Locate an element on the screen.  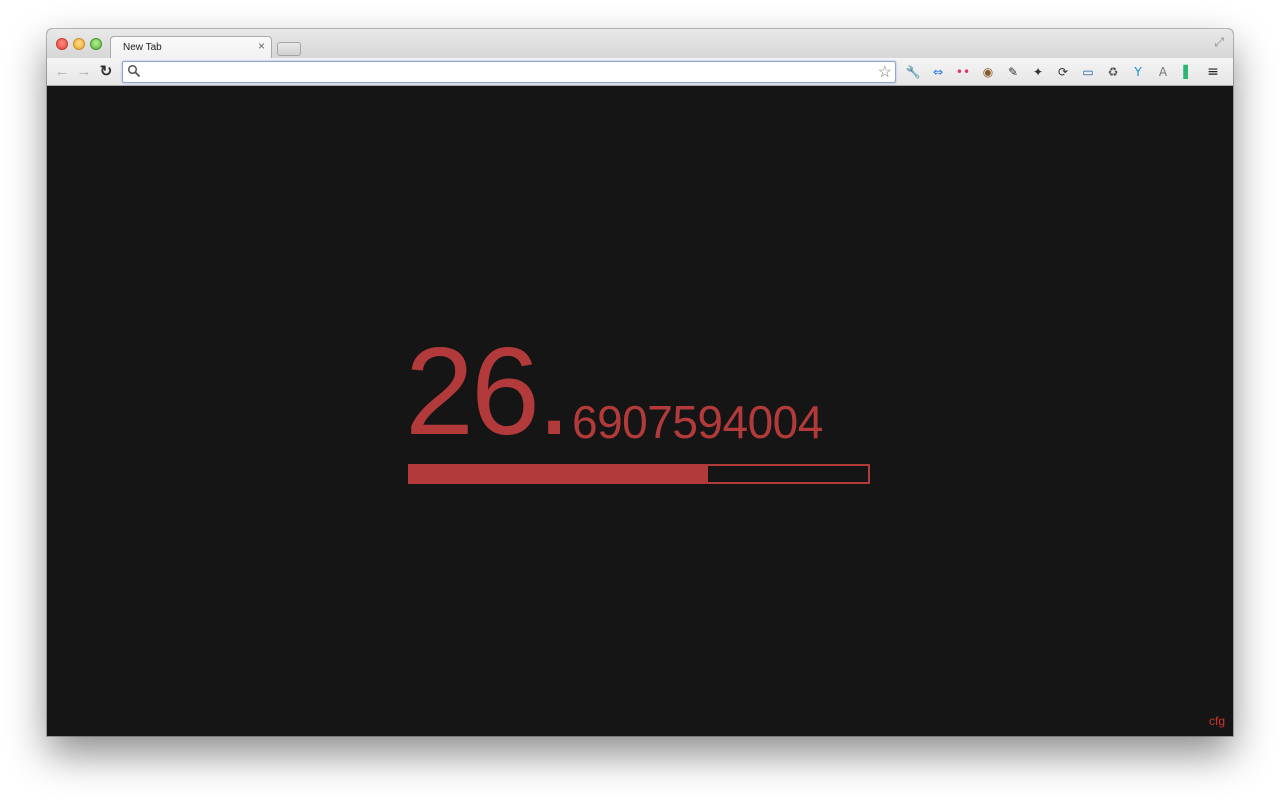
omnibox: ☆ is located at coordinates (509, 72).